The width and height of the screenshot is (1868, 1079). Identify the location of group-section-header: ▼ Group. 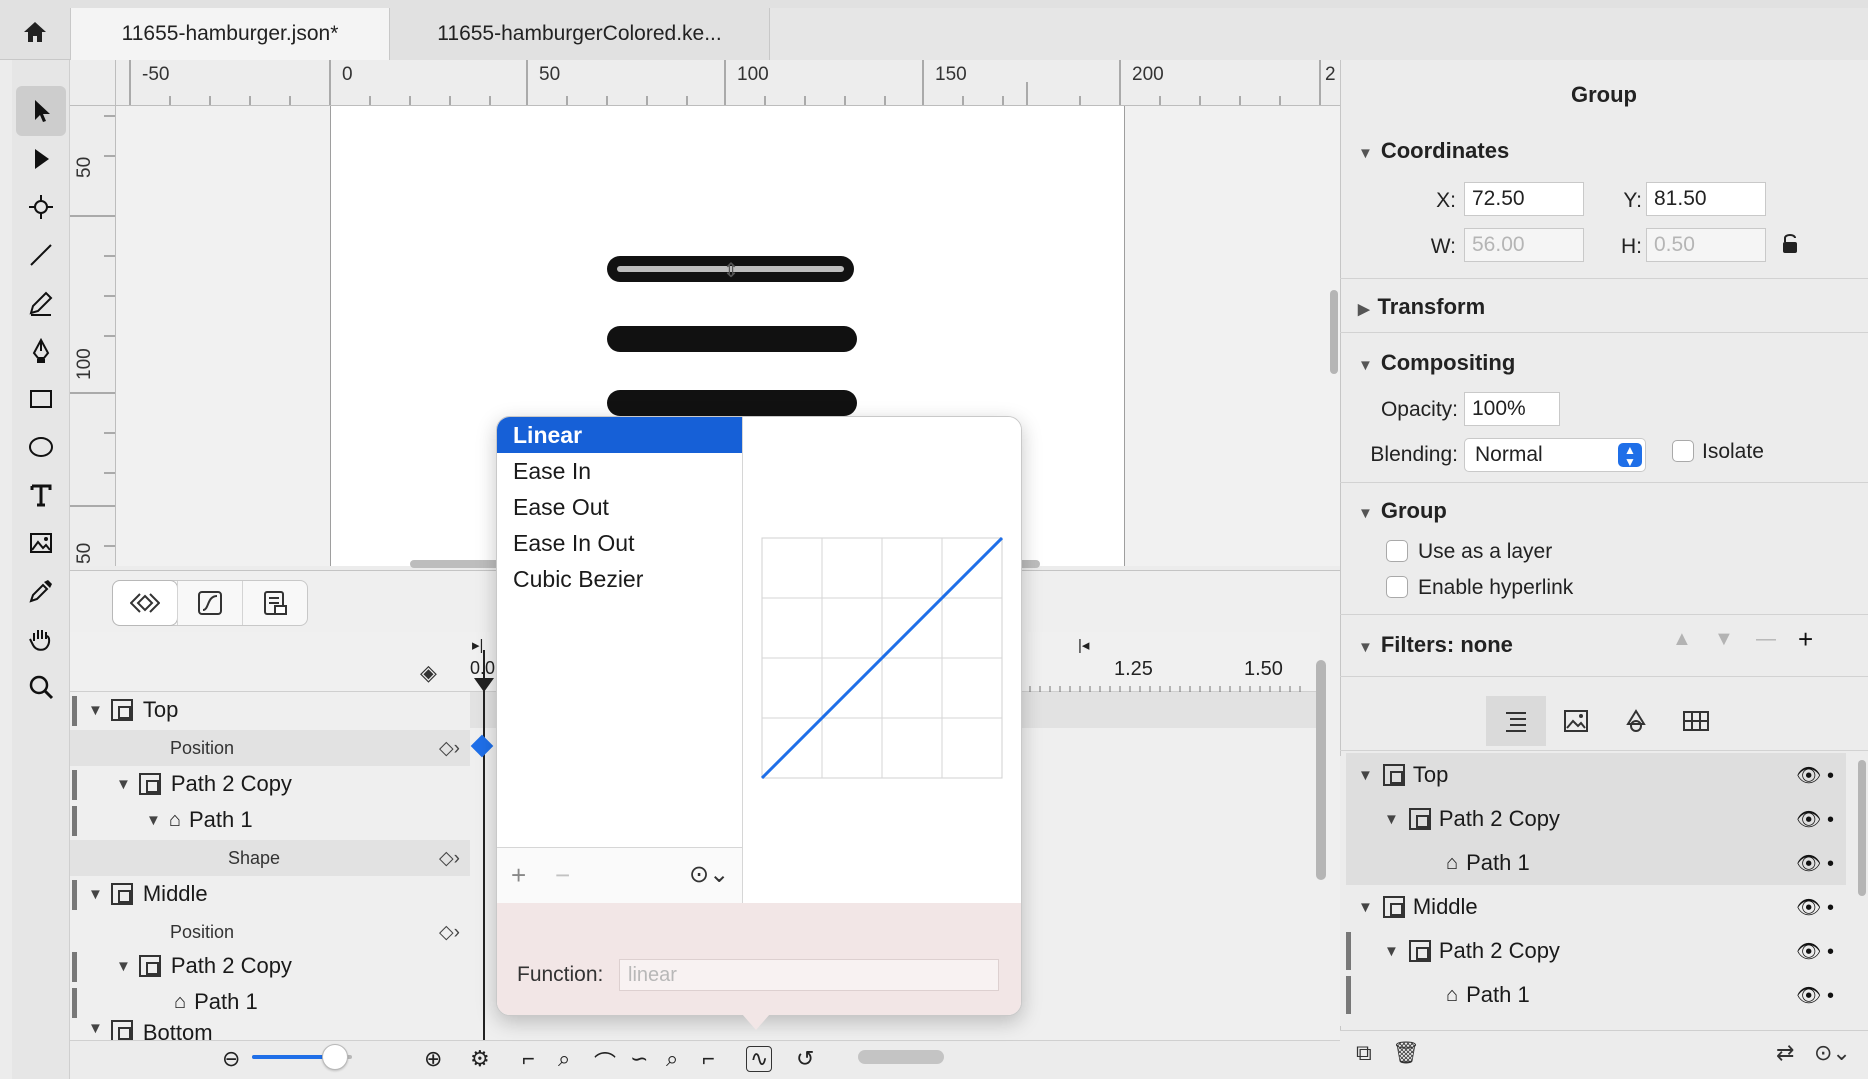
(1402, 511).